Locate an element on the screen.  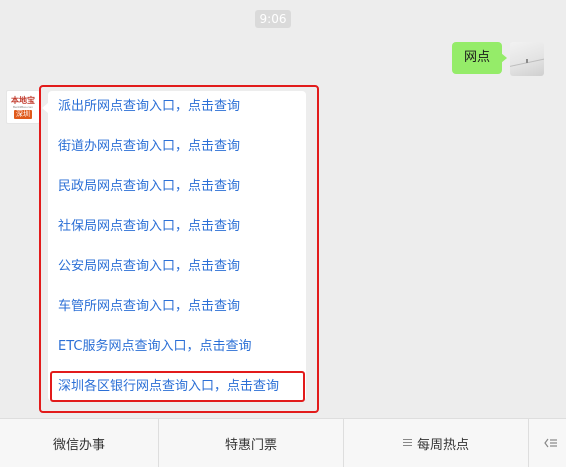
keyboard-toggle-glyph is located at coordinates (550, 443).